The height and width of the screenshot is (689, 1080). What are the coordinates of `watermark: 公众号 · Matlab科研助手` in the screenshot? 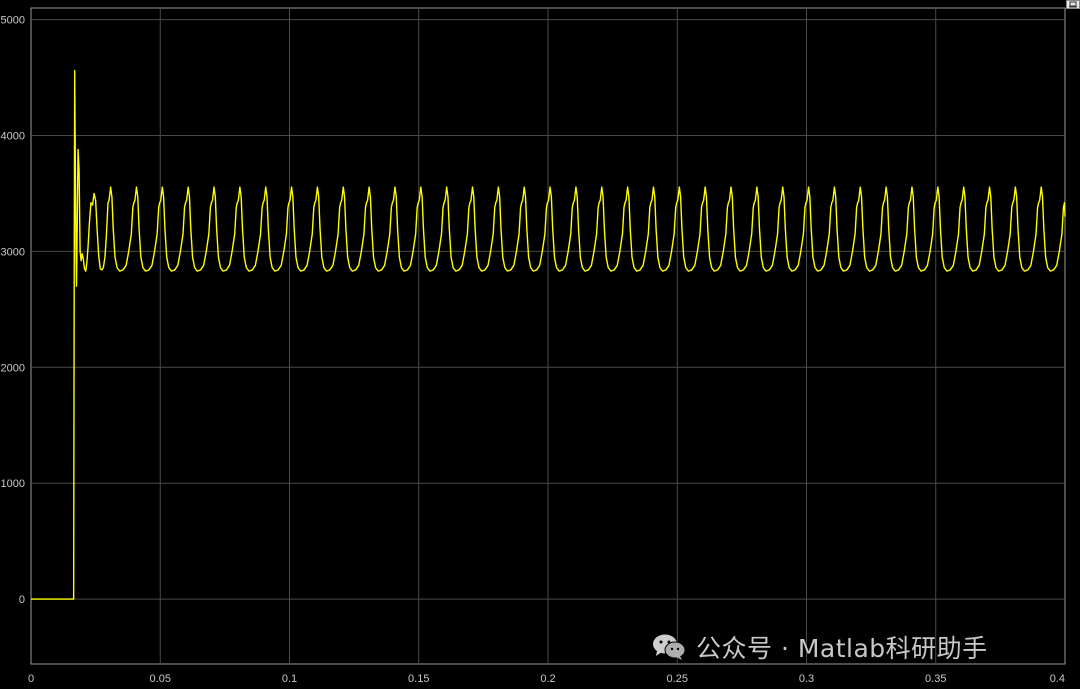 It's located at (820, 647).